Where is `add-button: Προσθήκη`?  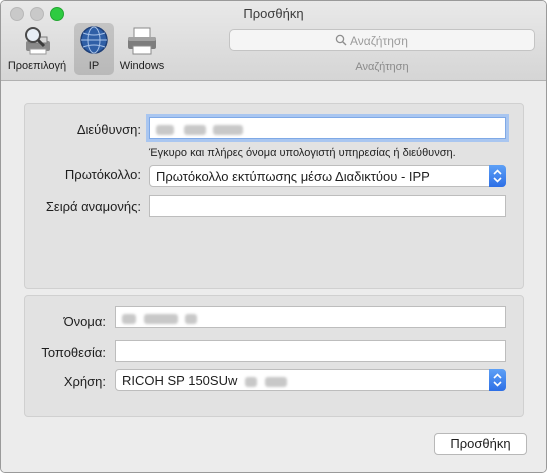
add-button: Προσθήκη is located at coordinates (480, 444).